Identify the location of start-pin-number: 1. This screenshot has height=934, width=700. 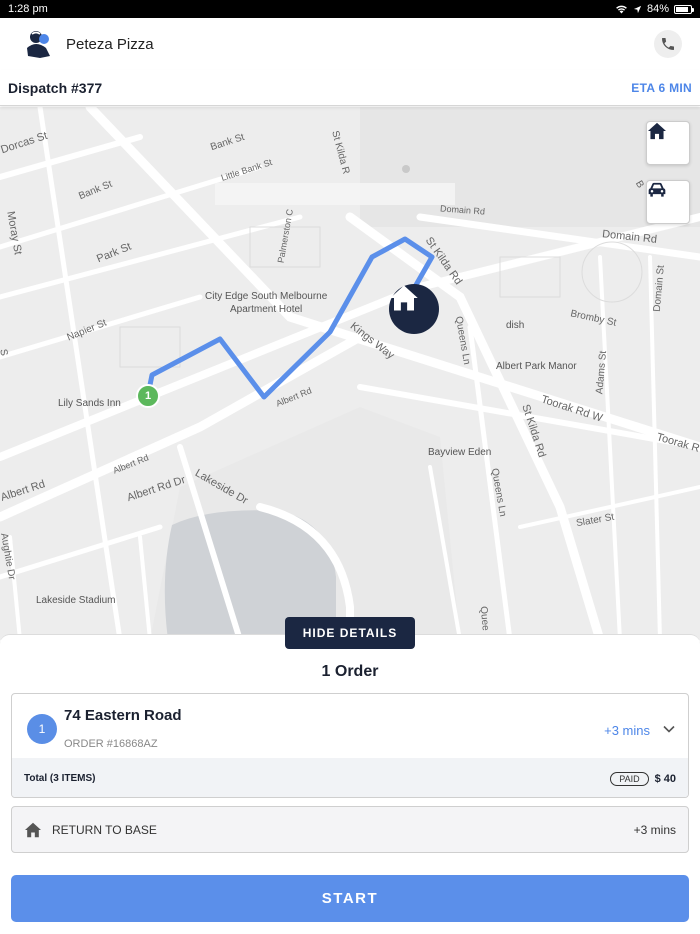
(148, 396).